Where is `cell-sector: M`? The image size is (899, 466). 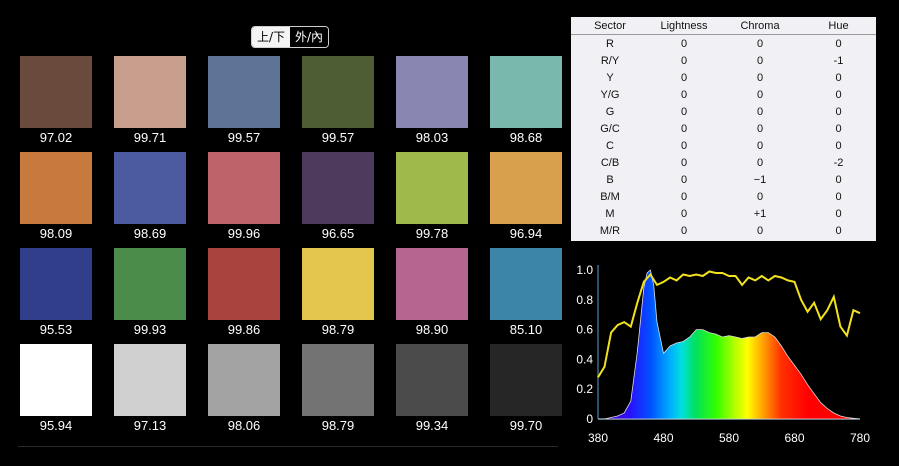 cell-sector: M is located at coordinates (610, 213).